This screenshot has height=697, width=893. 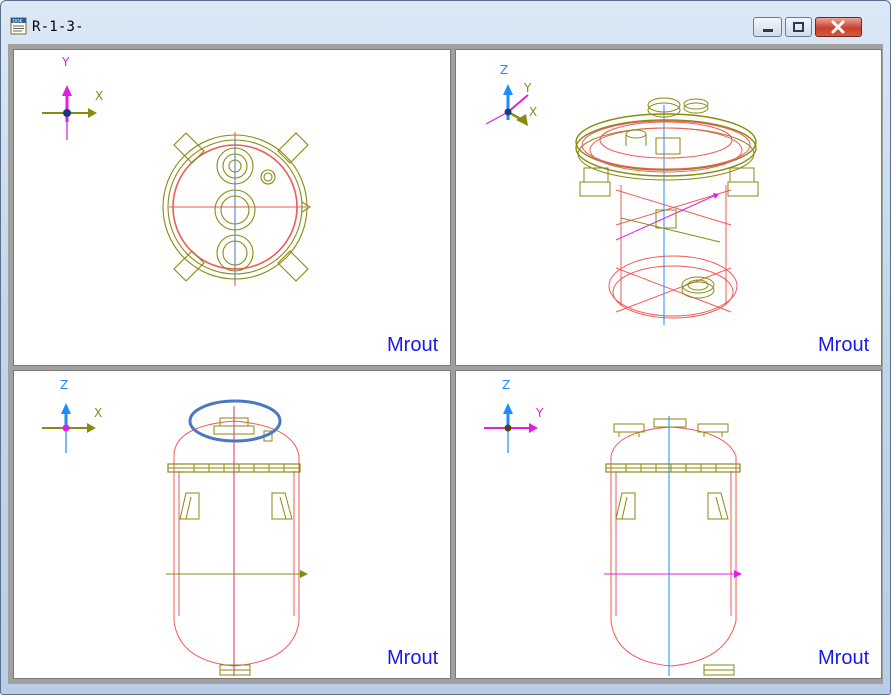 I want to click on maximize-icon, so click(x=798, y=27).